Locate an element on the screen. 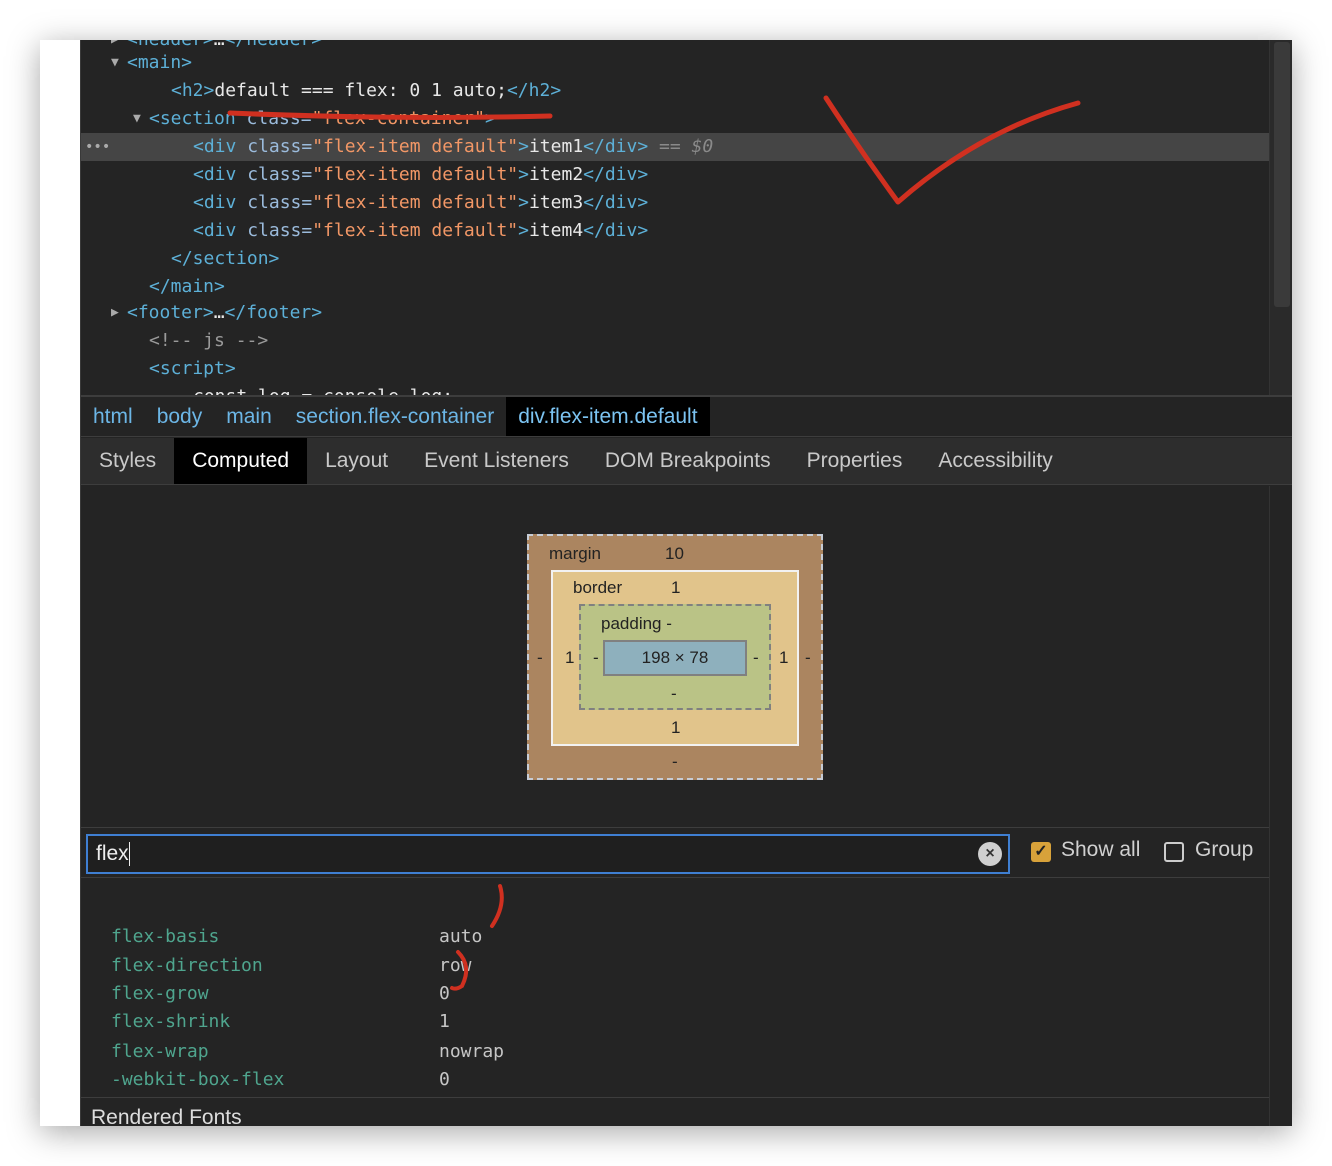  dom-node-line: ▼ <main> is located at coordinates (675, 63).